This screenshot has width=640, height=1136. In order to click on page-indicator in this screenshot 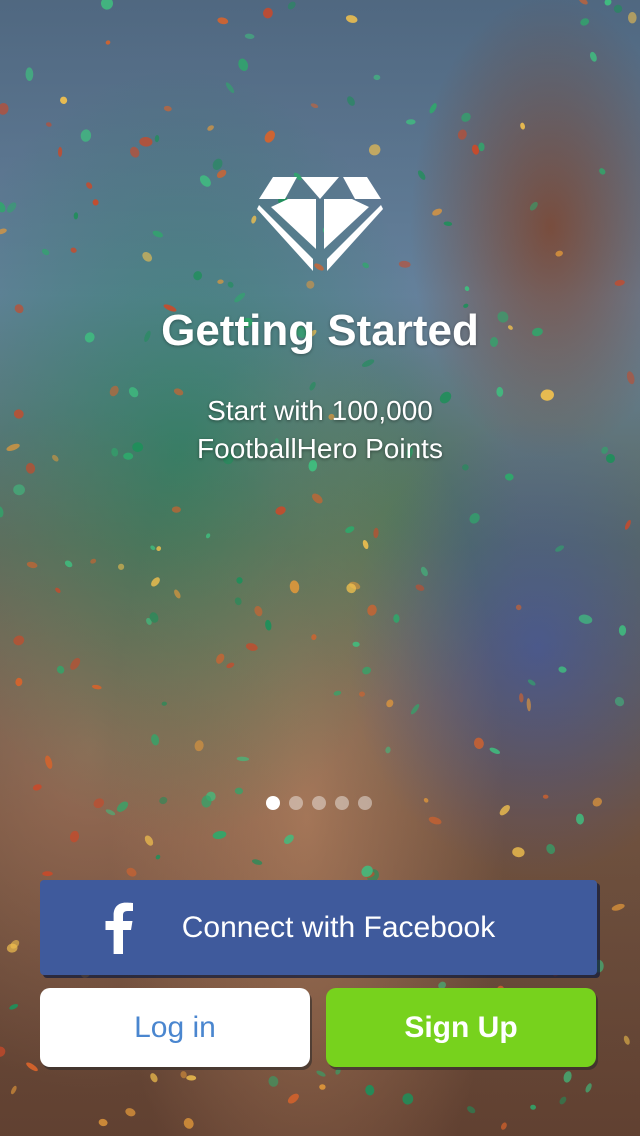, I will do `click(319, 803)`.